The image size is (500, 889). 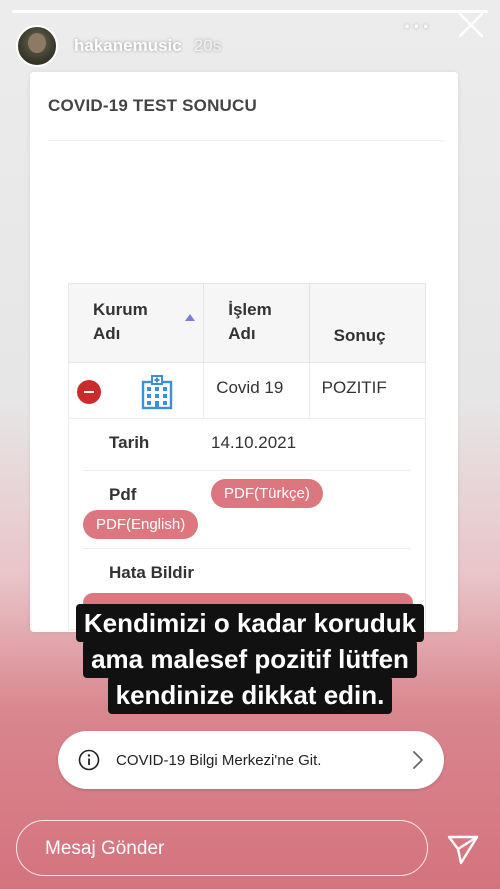 I want to click on post-time: 20s, so click(x=207, y=45).